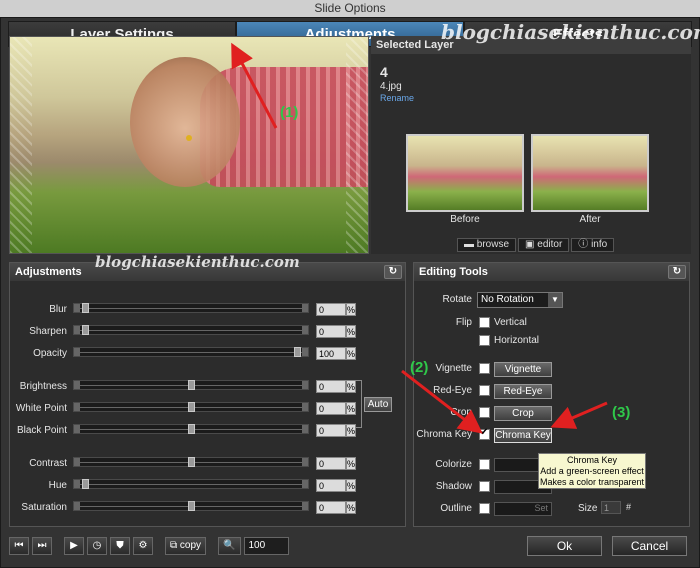  What do you see at coordinates (120, 546) in the screenshot?
I see `shield-icon: ⛊` at bounding box center [120, 546].